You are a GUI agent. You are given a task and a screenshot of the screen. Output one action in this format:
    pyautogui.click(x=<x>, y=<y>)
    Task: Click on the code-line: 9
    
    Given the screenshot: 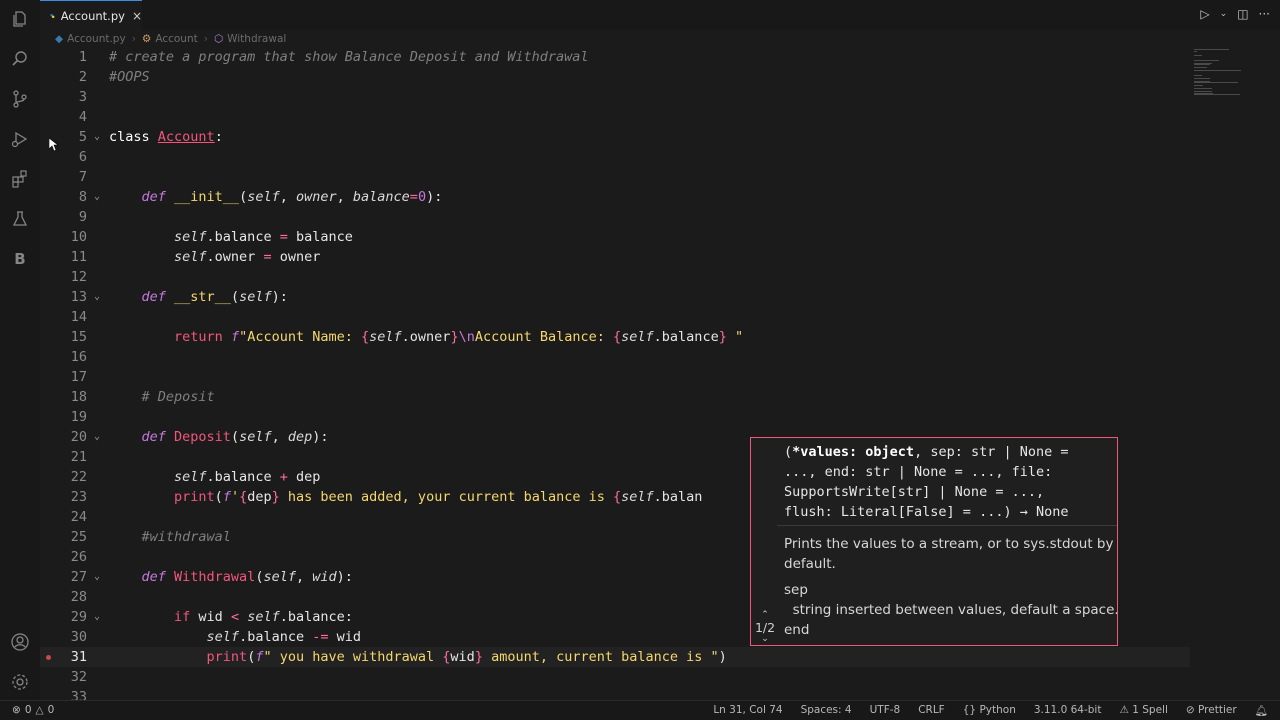 What is the action you would take?
    pyautogui.click(x=615, y=217)
    